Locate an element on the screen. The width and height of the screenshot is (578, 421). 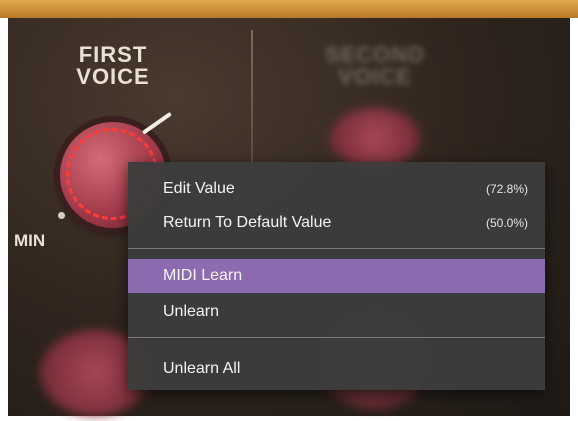
first-voice-title: FIRST VOICE is located at coordinates (113, 65).